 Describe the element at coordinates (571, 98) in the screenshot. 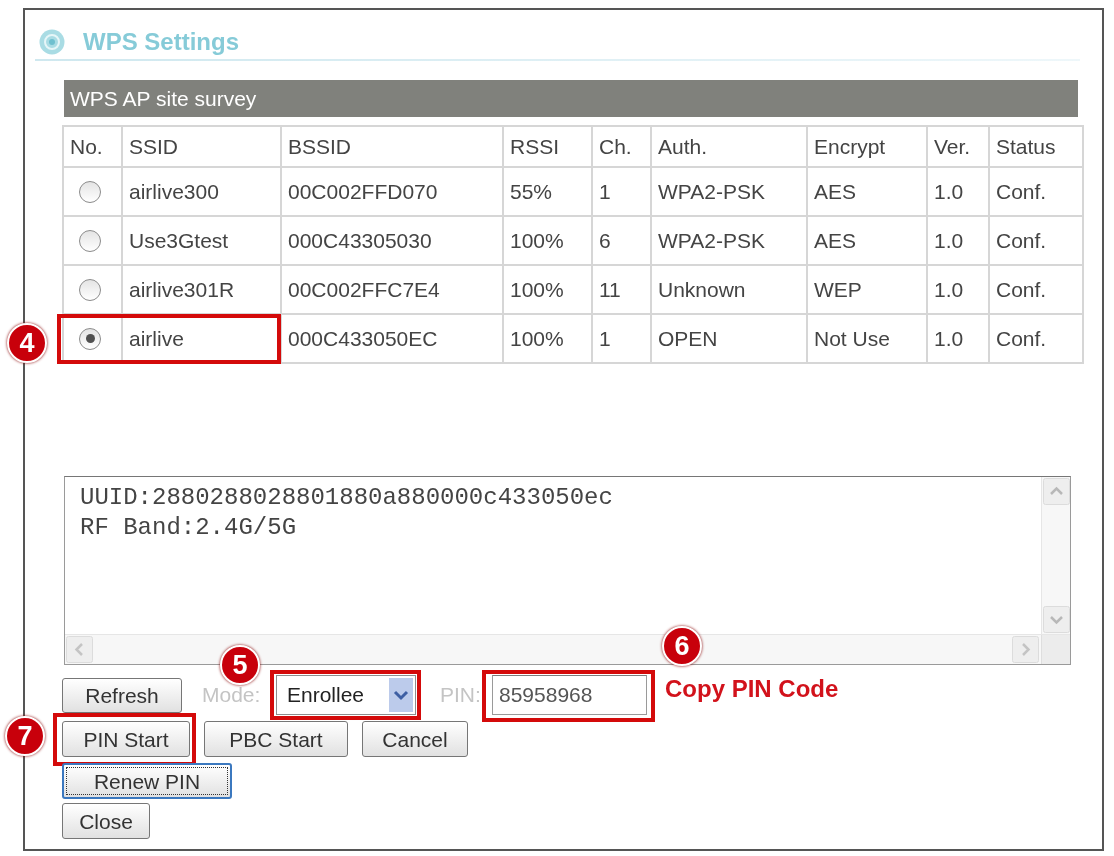

I see `section-header: WPS AP site survey` at that location.